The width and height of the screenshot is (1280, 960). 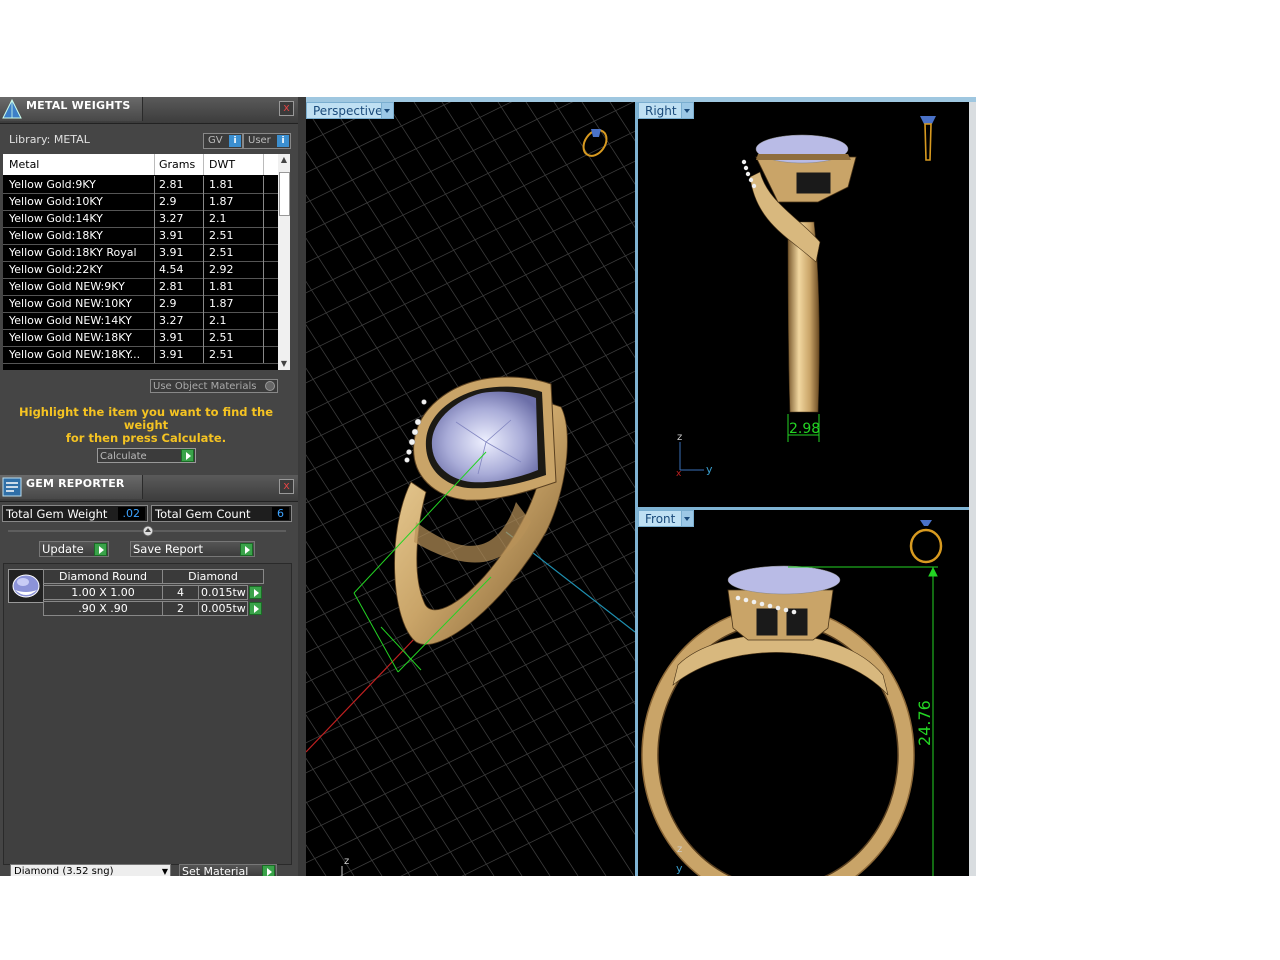 I want to click on use-object-materials-label: Use Object Materials, so click(x=205, y=386).